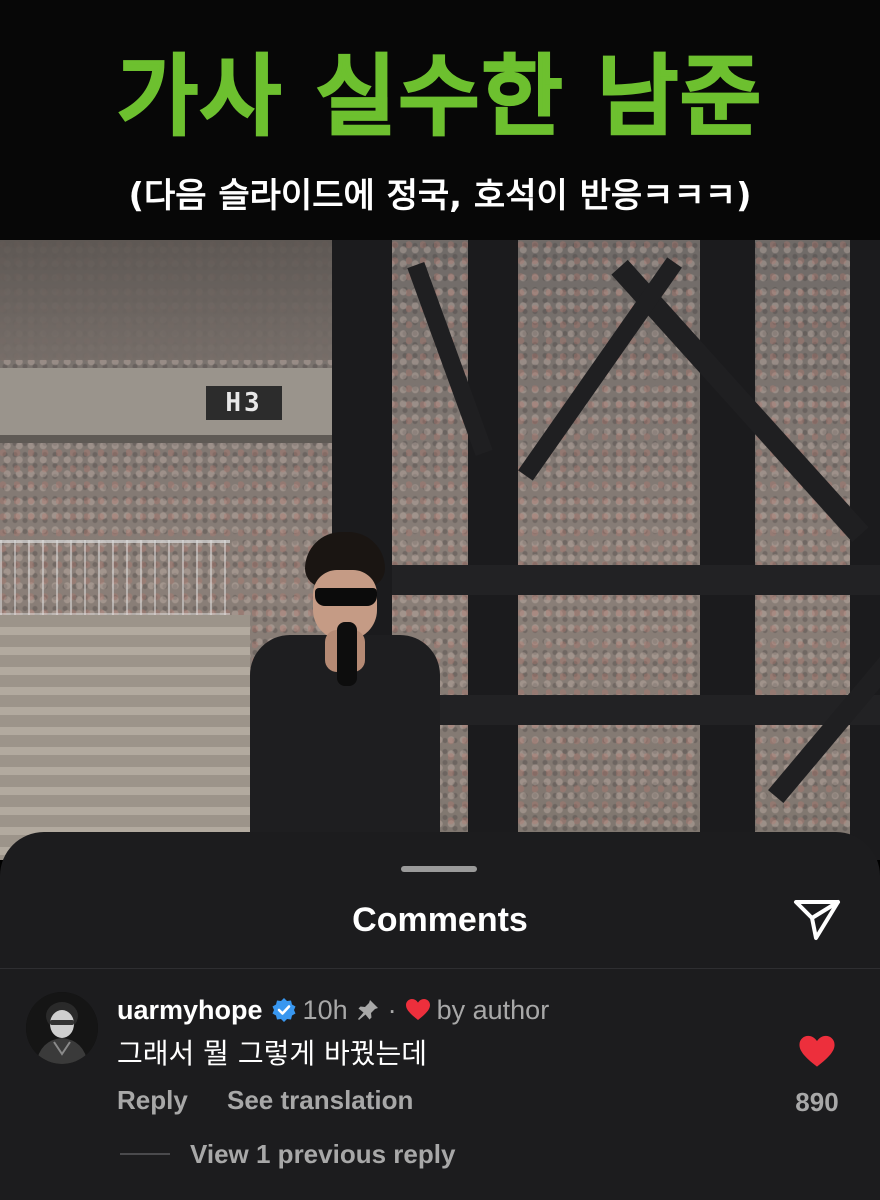 The height and width of the screenshot is (1200, 880). I want to click on stand-wall-band, so click(167, 439).